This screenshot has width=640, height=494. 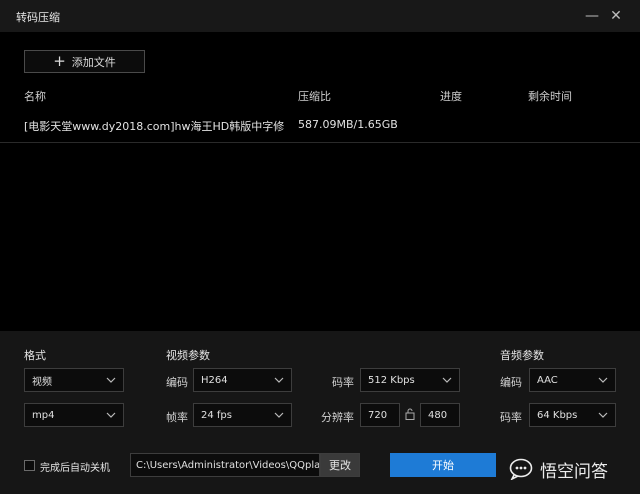 What do you see at coordinates (43, 415) in the screenshot?
I see `container-value: mp4` at bounding box center [43, 415].